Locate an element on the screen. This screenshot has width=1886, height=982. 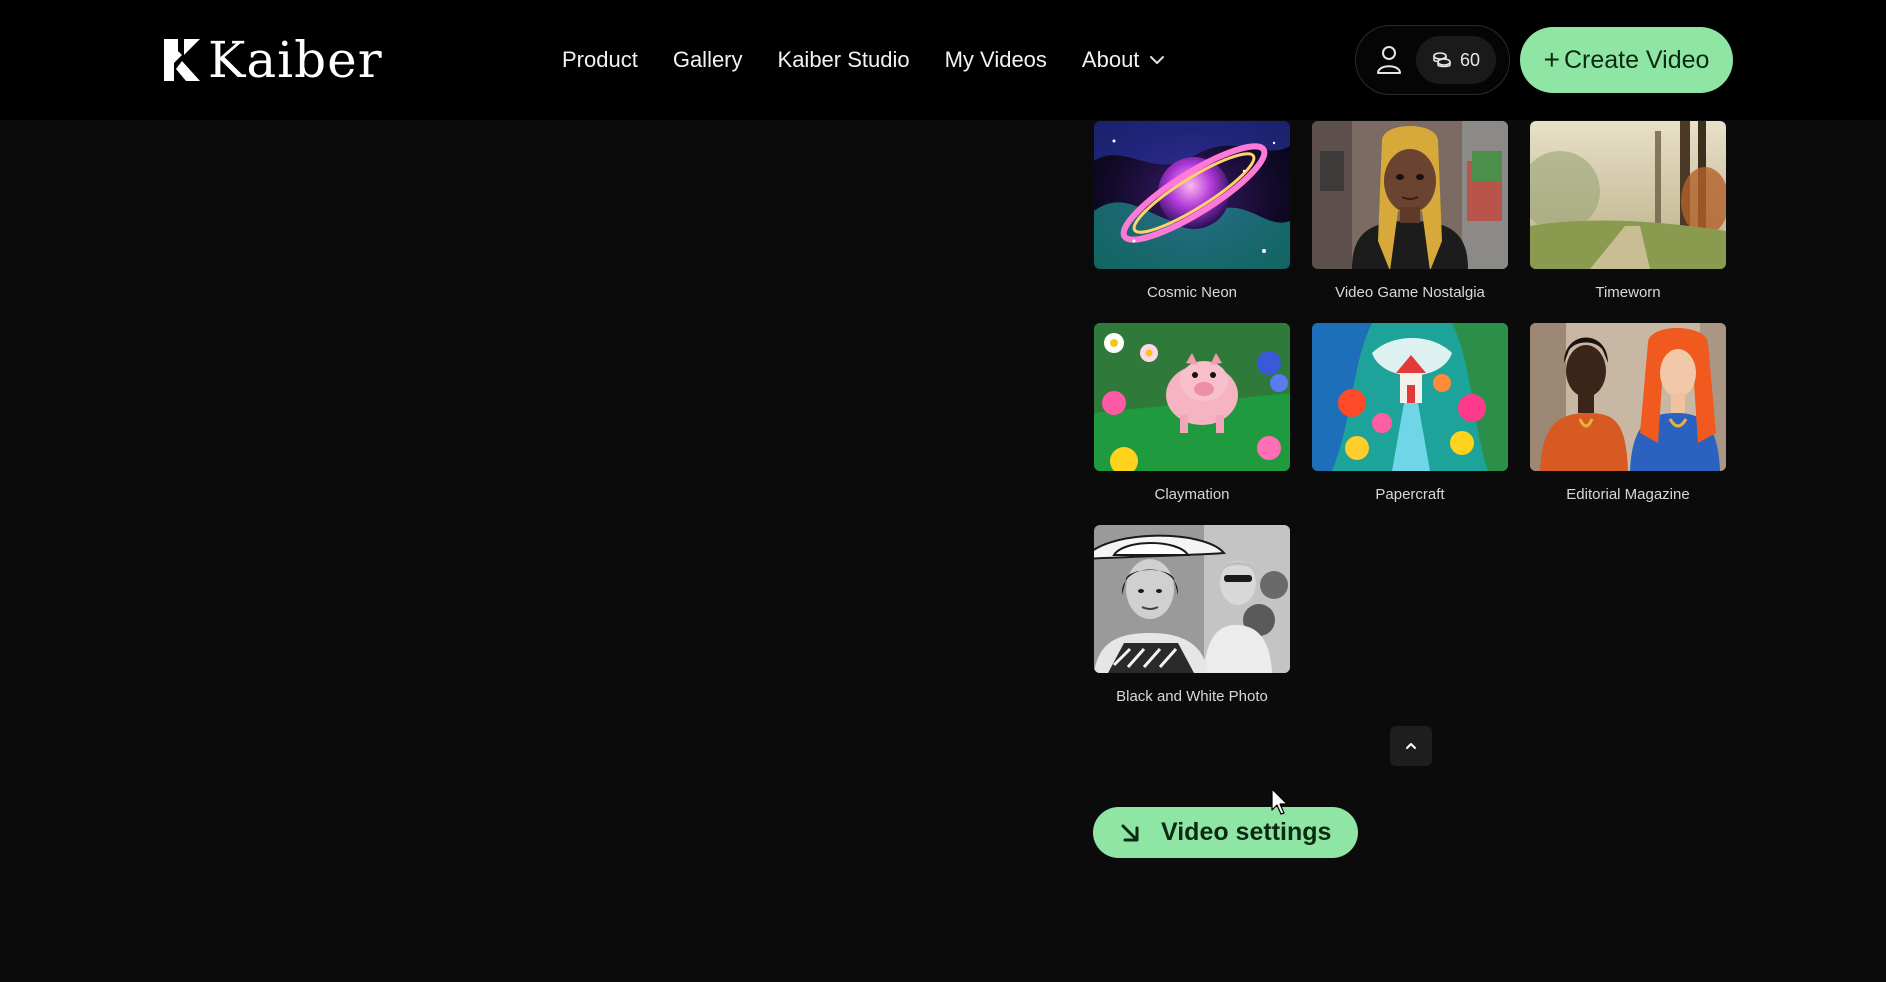
video-game-nostalgia-thumbnail is located at coordinates (1410, 195).